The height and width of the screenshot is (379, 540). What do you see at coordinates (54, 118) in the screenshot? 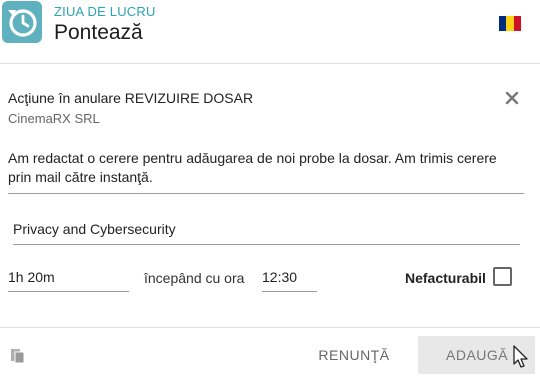
I see `company-name: CinemaRX SRL` at bounding box center [54, 118].